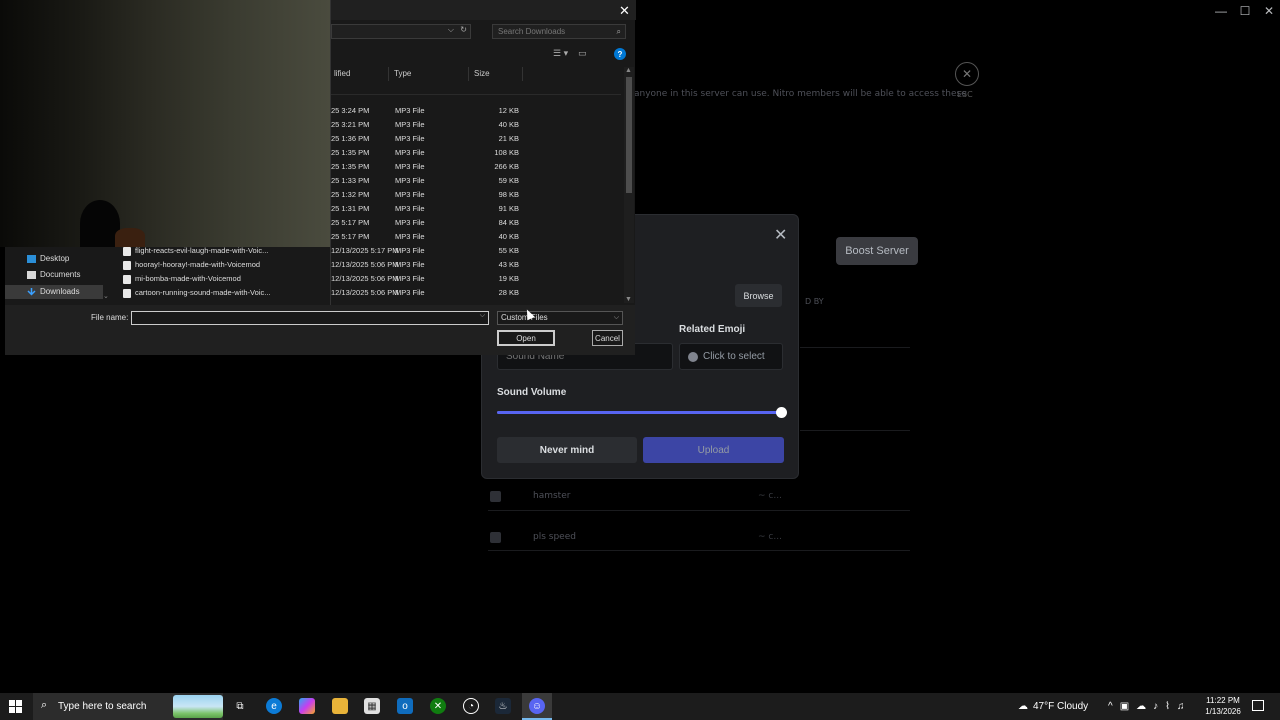 This screenshot has height=720, width=1280. Describe the element at coordinates (476, 181) in the screenshot. I see `table-row: 25 1:33 PM MP3 File 59 KB` at that location.